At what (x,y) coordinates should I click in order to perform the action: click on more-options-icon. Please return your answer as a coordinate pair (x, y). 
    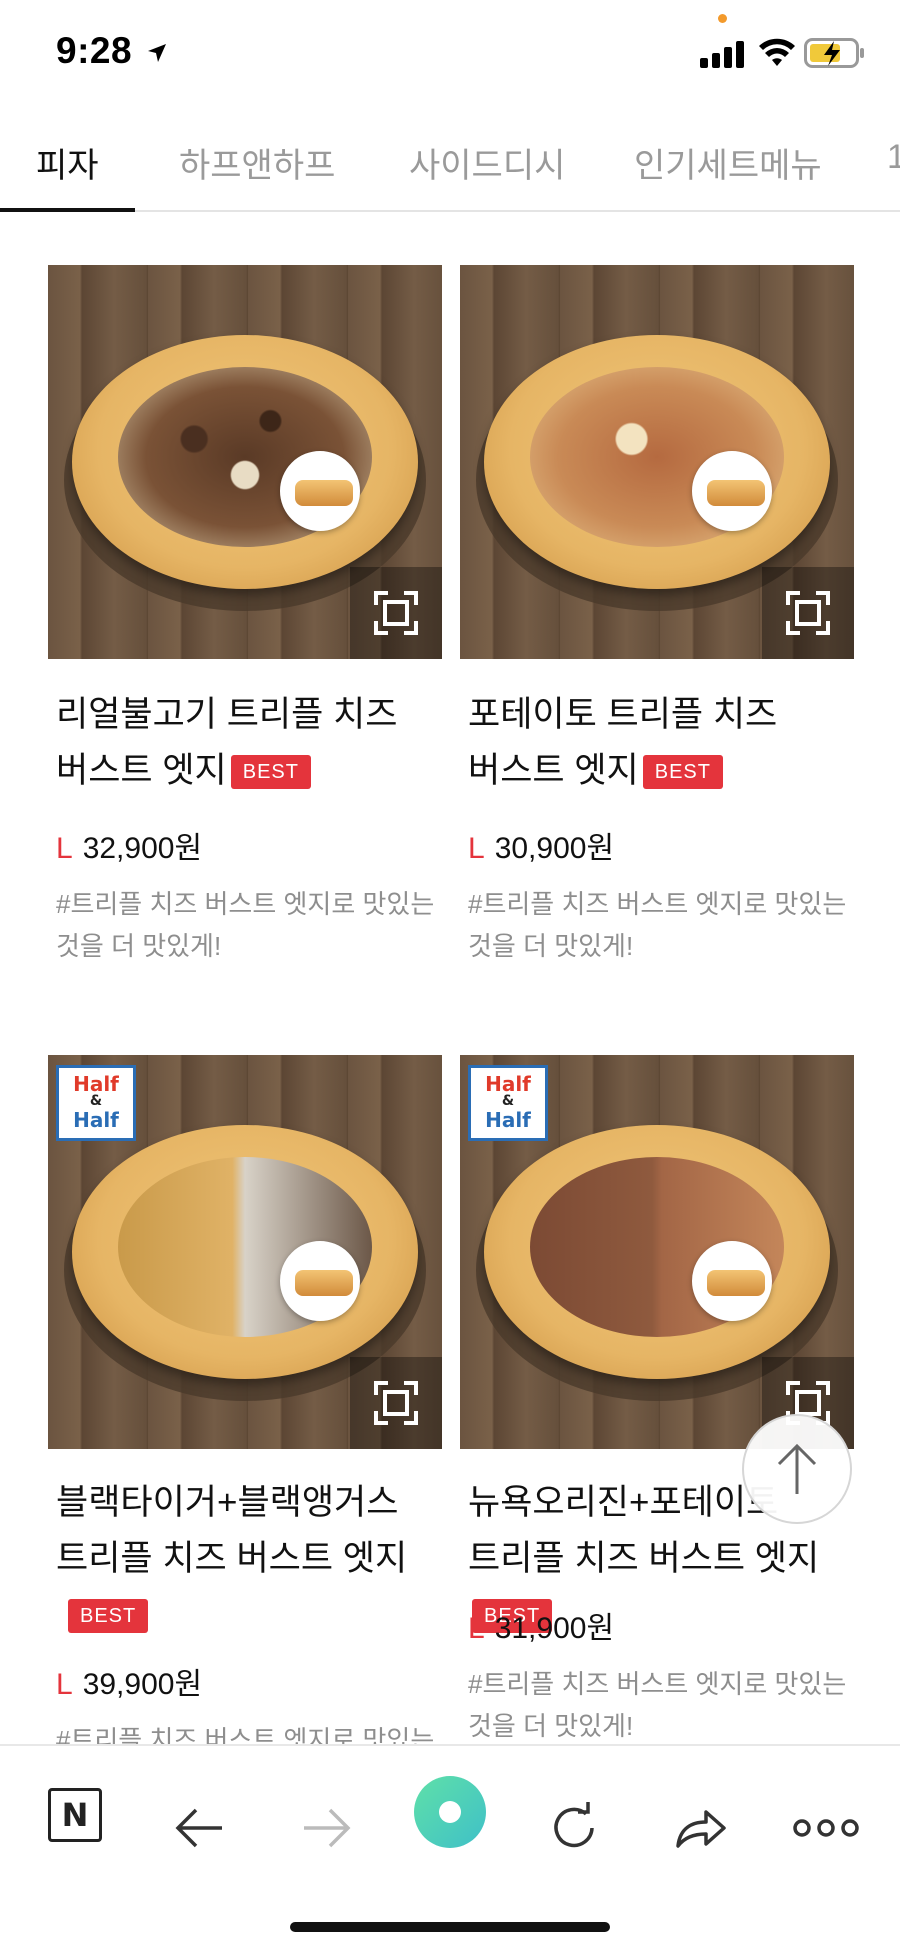
    Looking at the image, I should click on (826, 1828).